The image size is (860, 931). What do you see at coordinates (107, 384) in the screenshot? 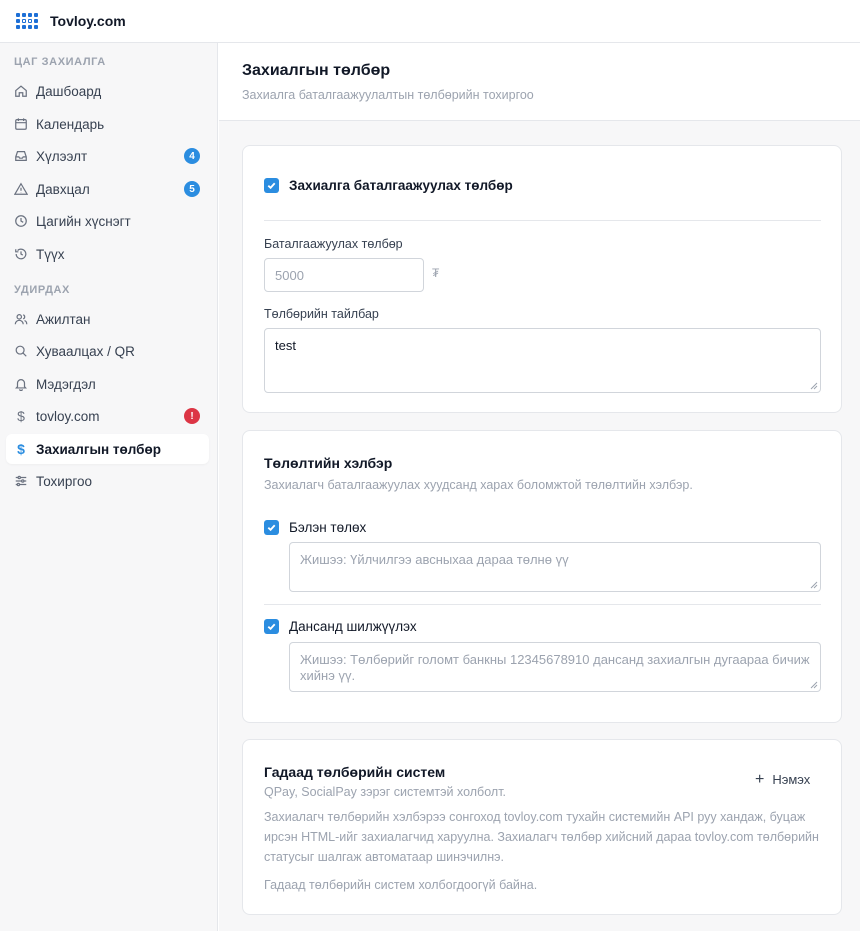
I see `sidebar-item-notifications: Мэдэгдэл` at bounding box center [107, 384].